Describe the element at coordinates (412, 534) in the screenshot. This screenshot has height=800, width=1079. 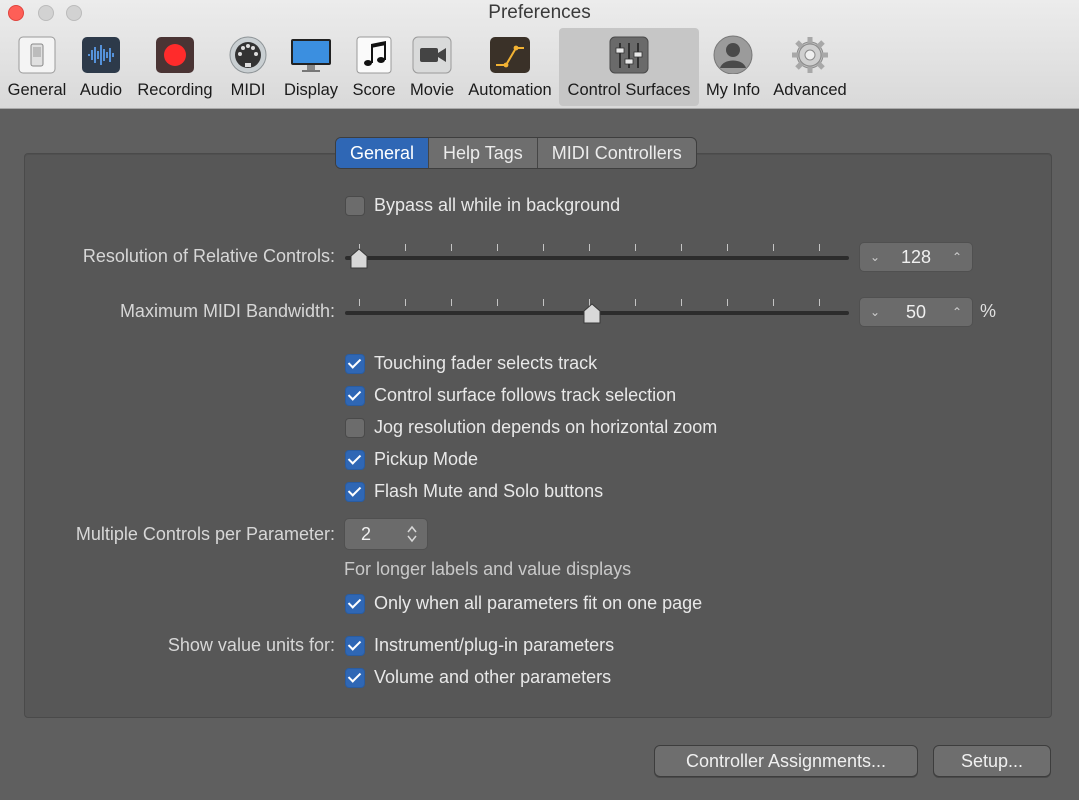
I see `popup-arrows-icon` at that location.